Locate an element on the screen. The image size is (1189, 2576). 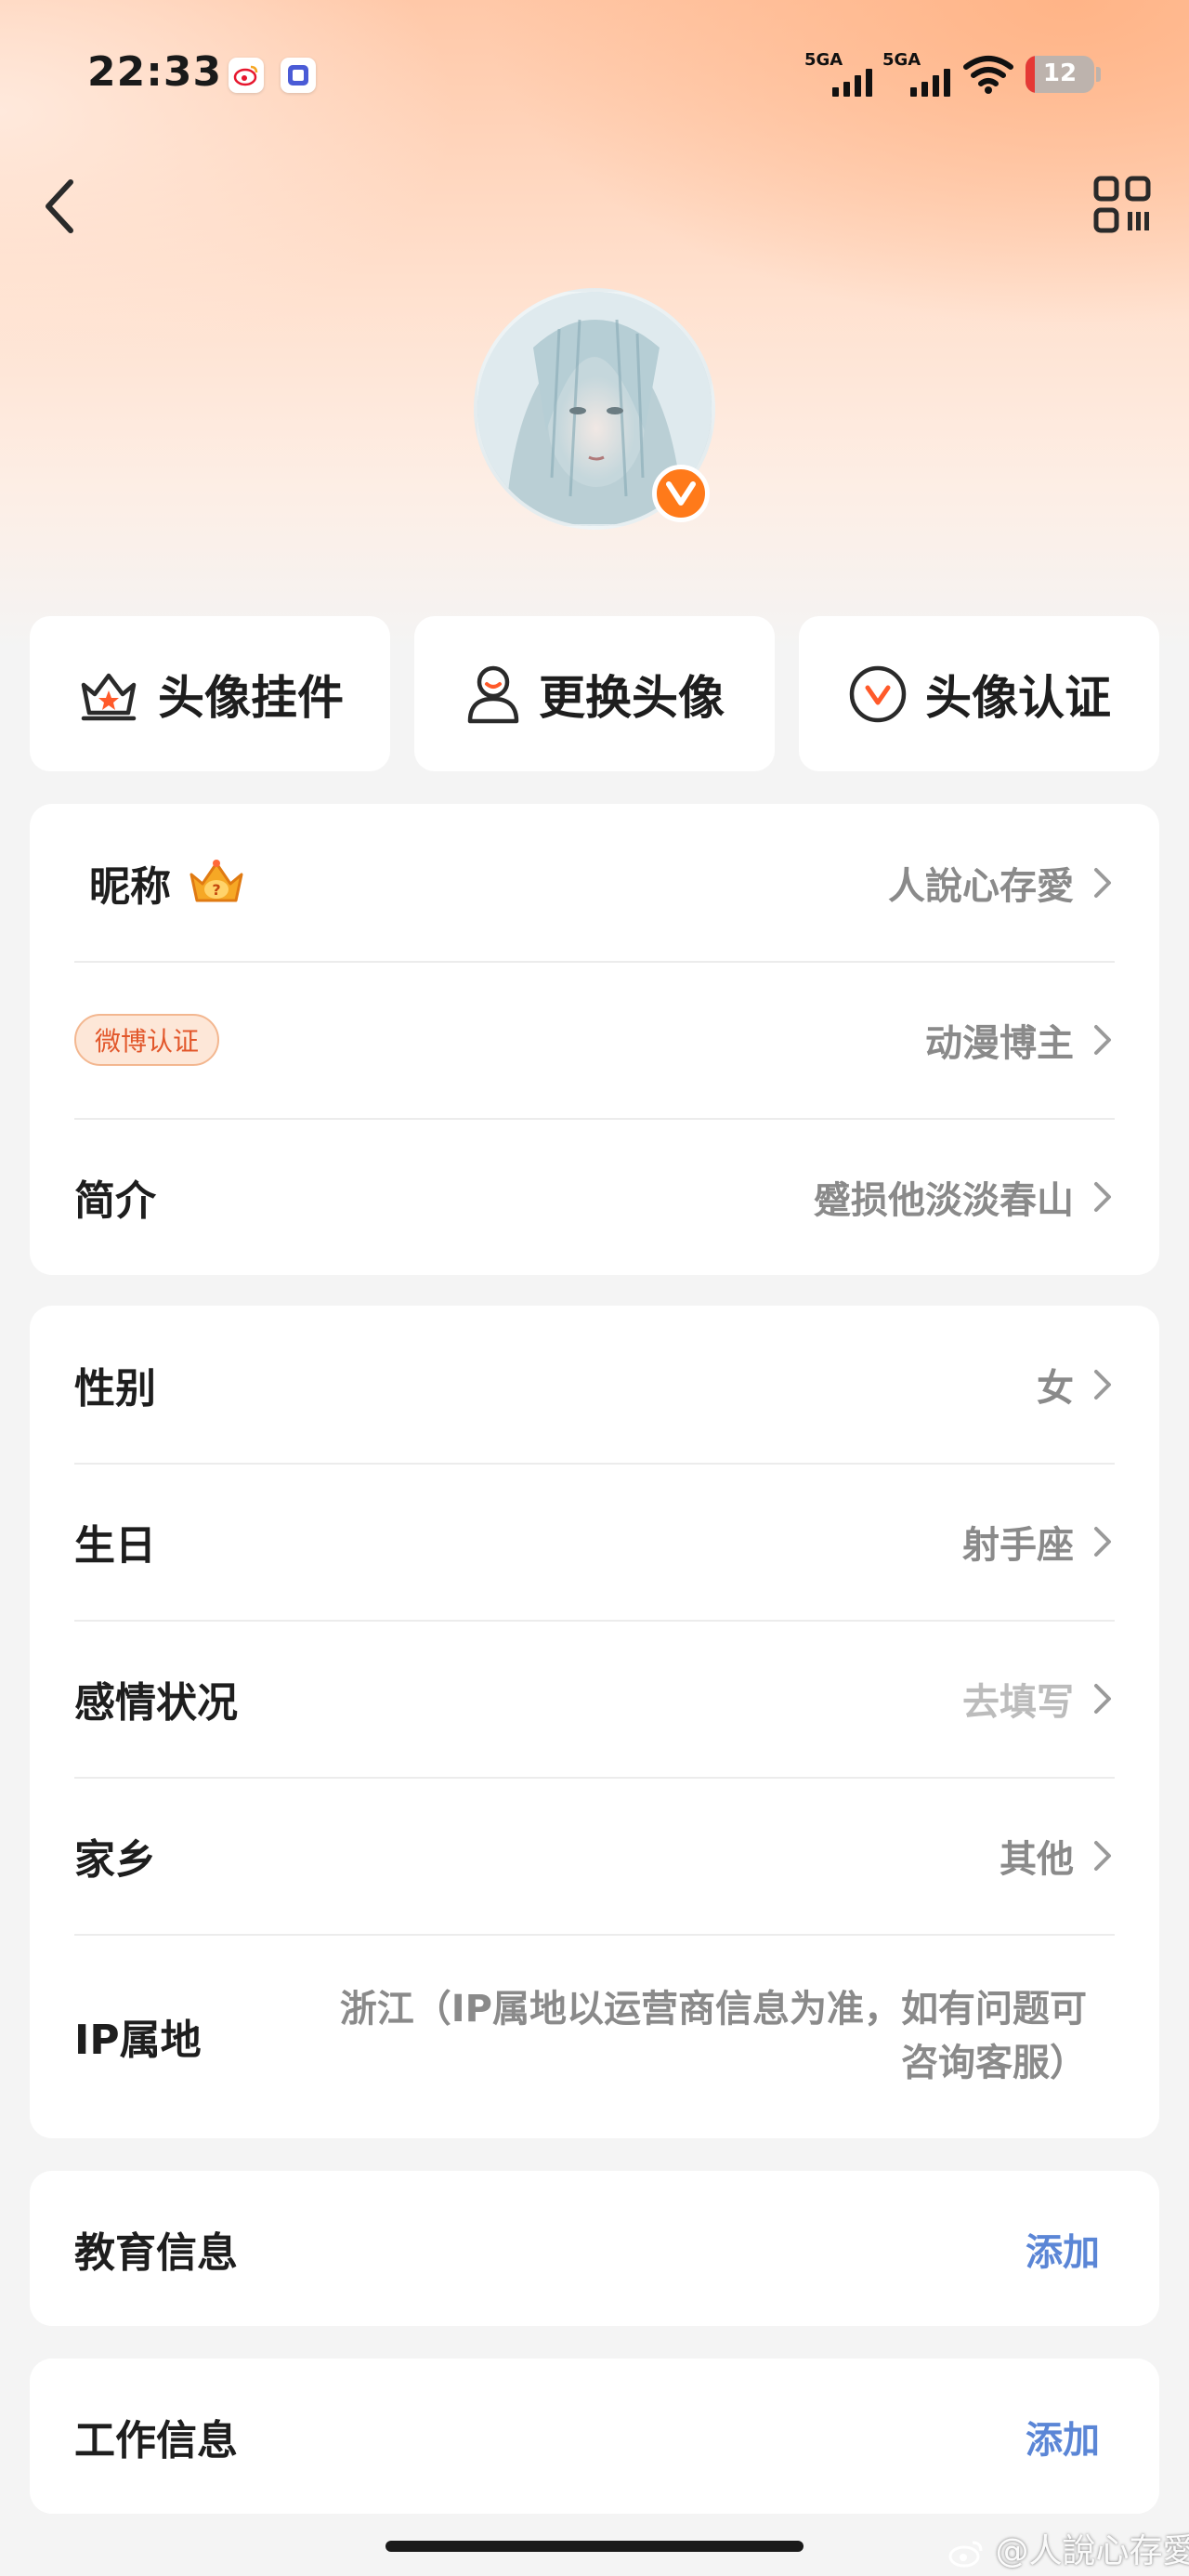
ip-location-row: IP属地 浙江（IP属地以运营商信息为准，如有问题可咨询客服） is located at coordinates (594, 2036).